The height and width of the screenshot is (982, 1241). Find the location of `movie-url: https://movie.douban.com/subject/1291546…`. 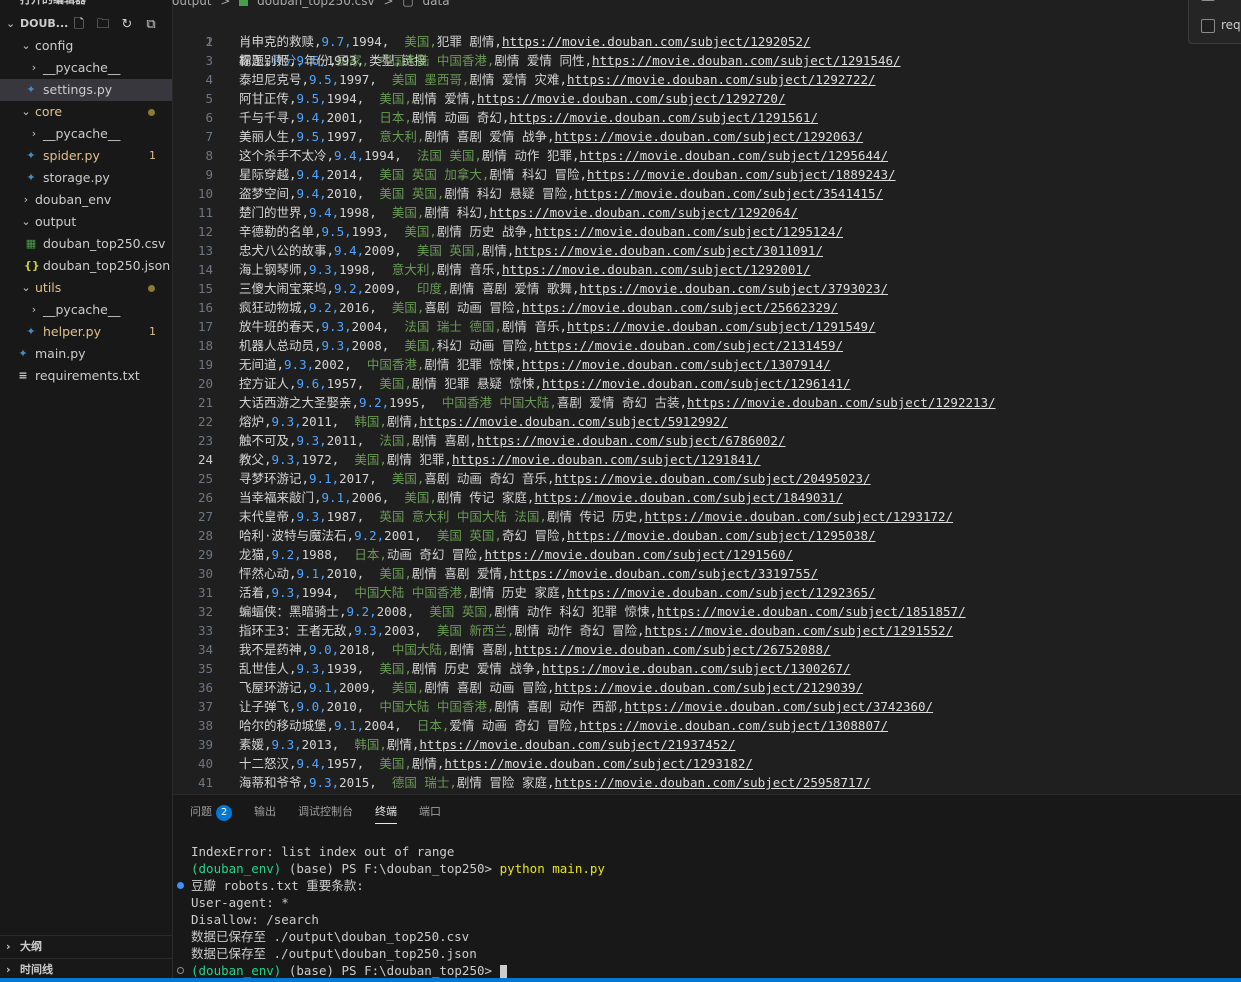

movie-url: https://movie.douban.com/subject/1291546… is located at coordinates (746, 60).